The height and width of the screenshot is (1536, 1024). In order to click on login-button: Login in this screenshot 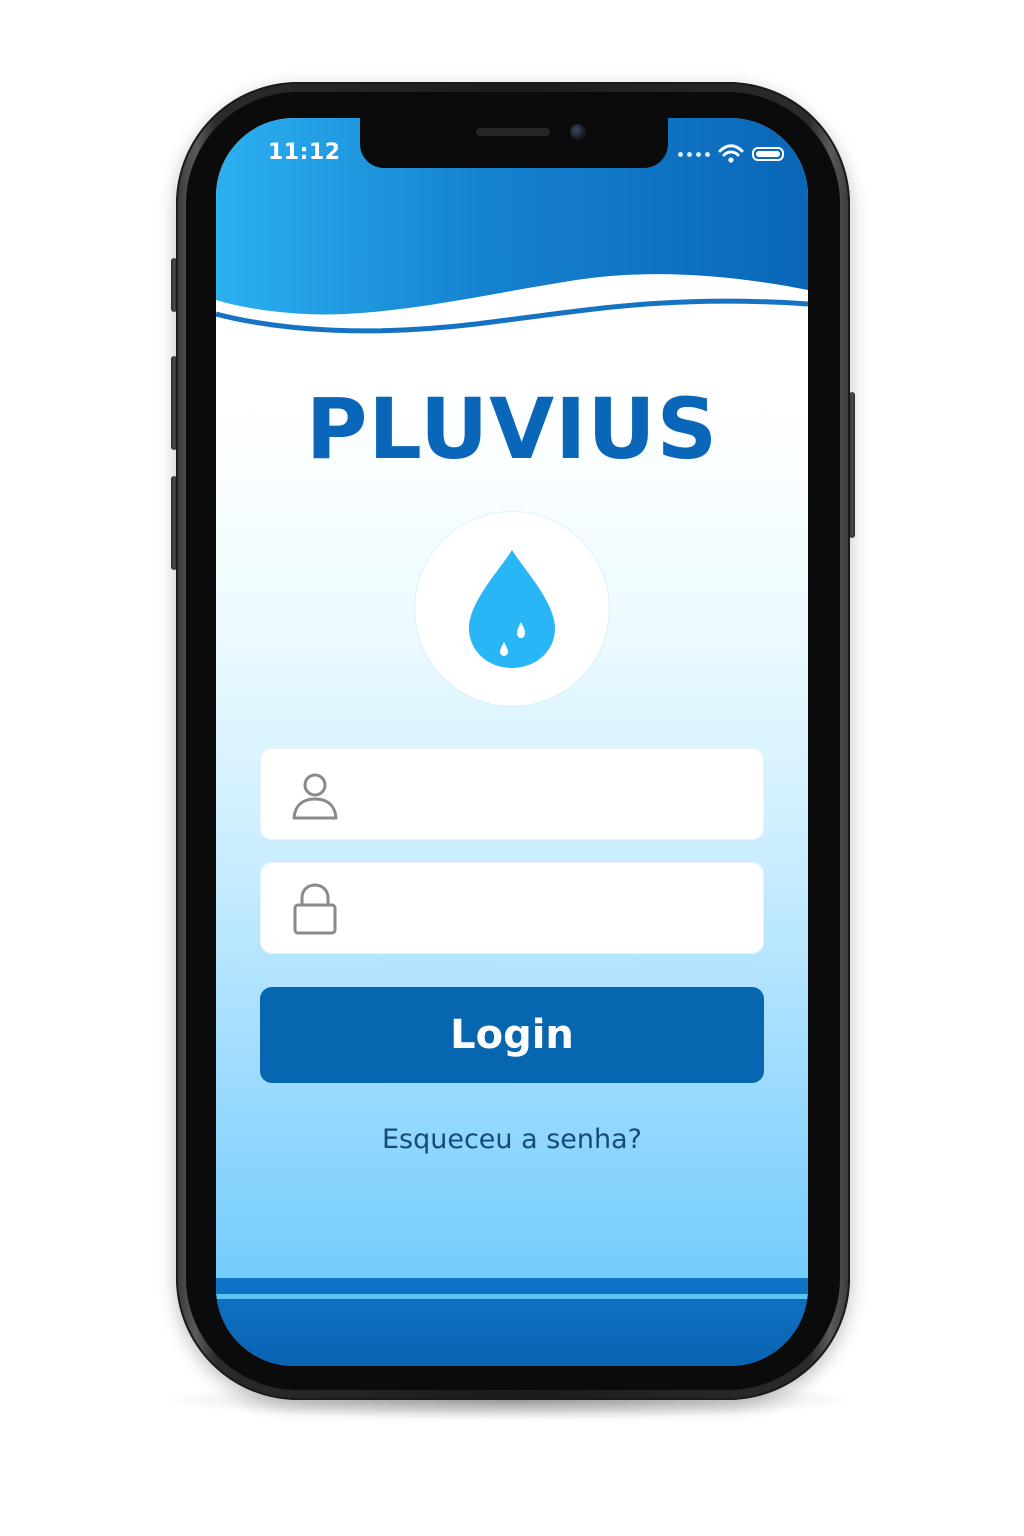, I will do `click(512, 1035)`.